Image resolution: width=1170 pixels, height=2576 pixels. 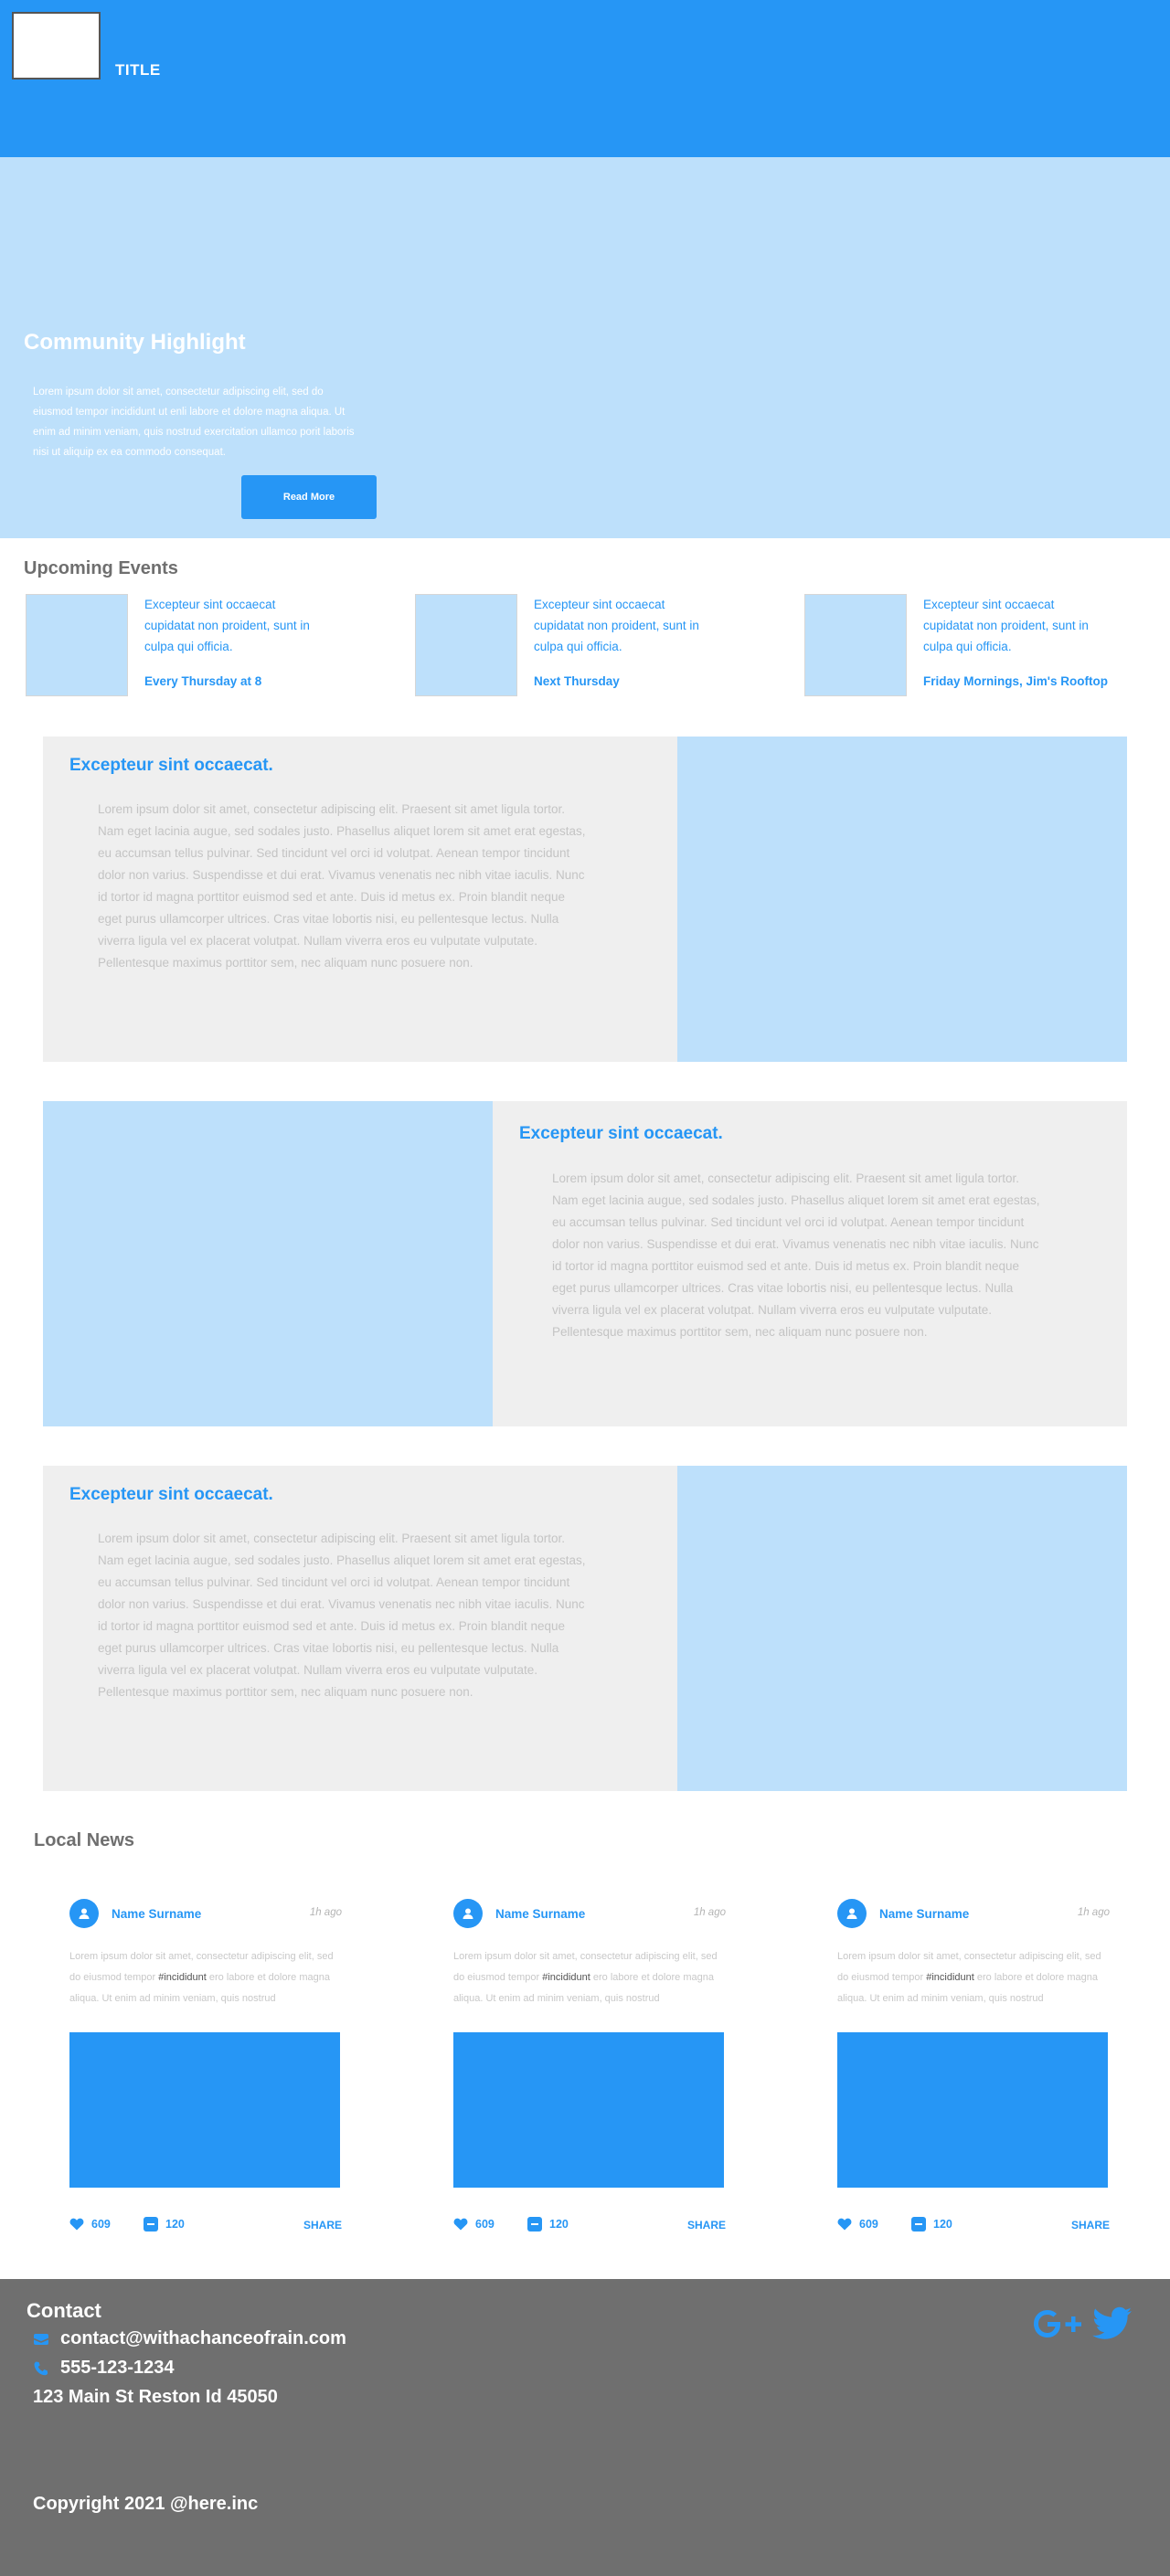 What do you see at coordinates (118, 2368) in the screenshot?
I see `phone-number: 555-123-1234` at bounding box center [118, 2368].